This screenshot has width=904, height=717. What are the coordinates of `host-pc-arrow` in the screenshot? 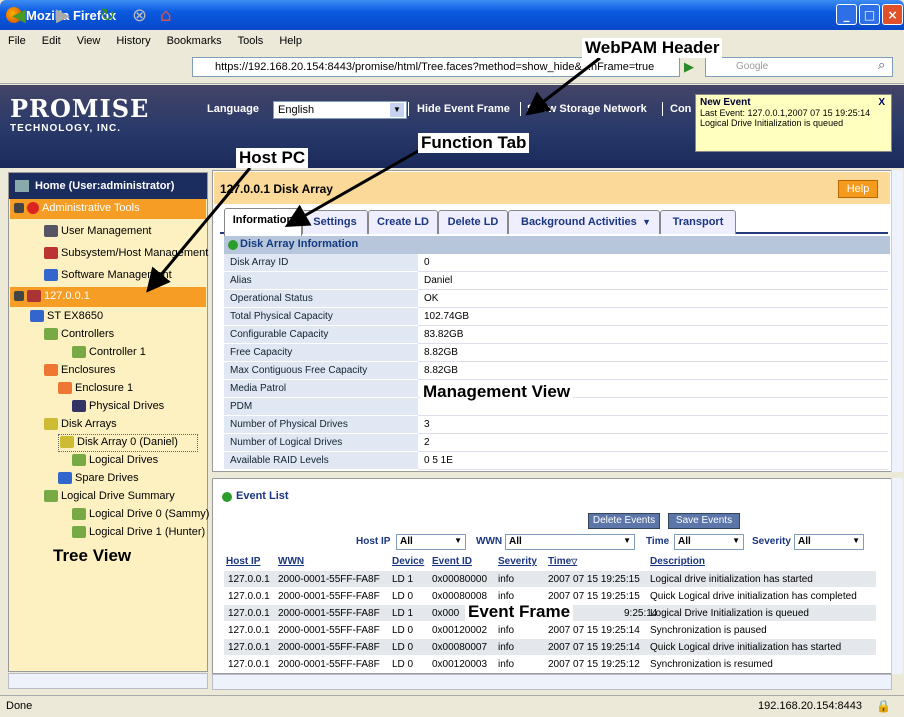 It's located at (199, 230).